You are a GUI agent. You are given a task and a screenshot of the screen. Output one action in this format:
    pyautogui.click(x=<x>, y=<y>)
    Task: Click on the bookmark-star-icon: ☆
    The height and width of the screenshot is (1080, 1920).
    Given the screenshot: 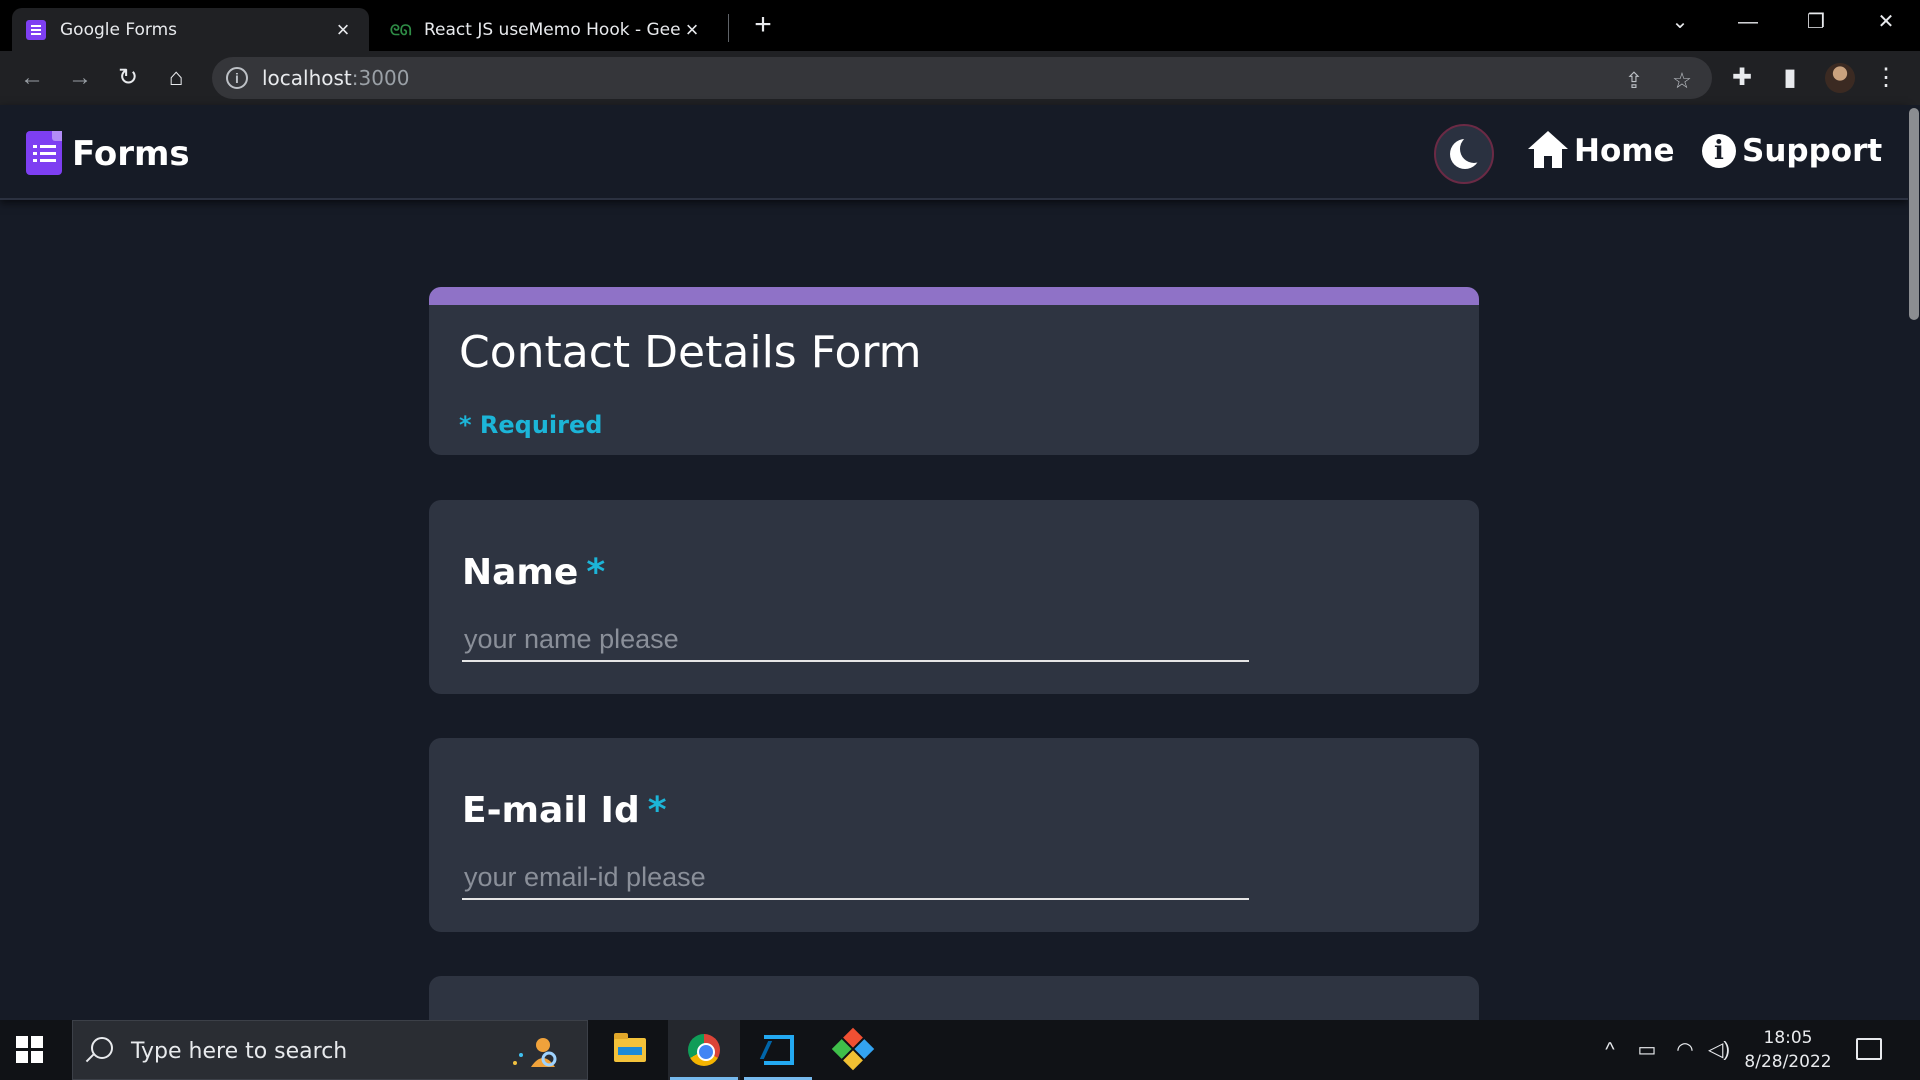 What is the action you would take?
    pyautogui.click(x=1682, y=81)
    